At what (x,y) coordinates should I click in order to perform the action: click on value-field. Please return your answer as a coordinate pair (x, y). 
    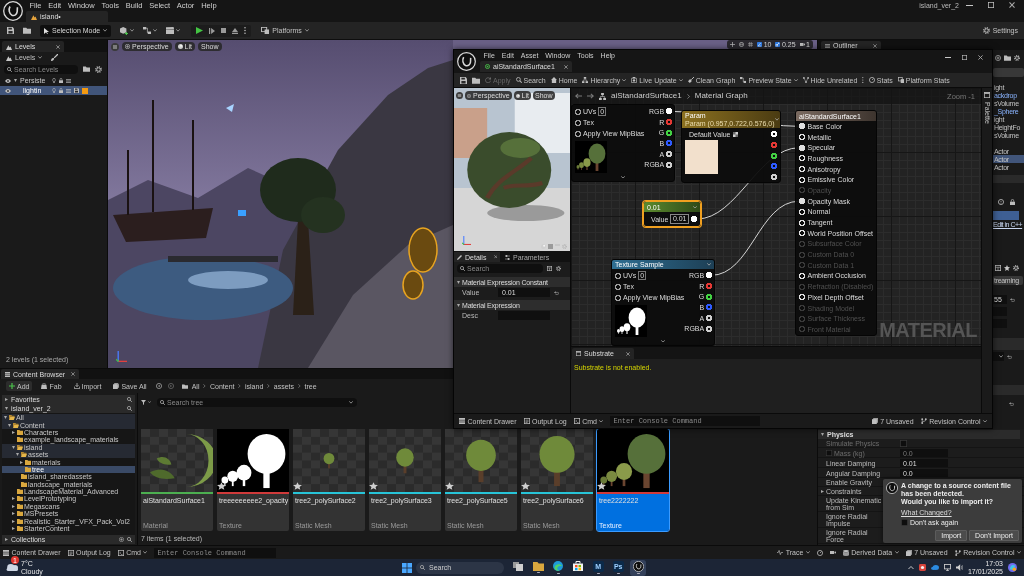
    Looking at the image, I should click on (524, 315).